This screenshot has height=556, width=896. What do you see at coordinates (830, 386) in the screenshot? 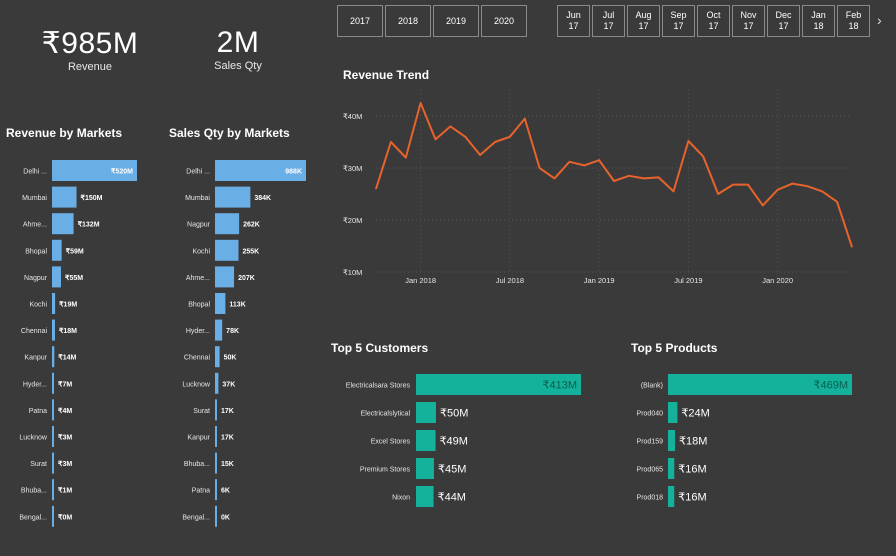
I see `data-label: ₹469M` at bounding box center [830, 386].